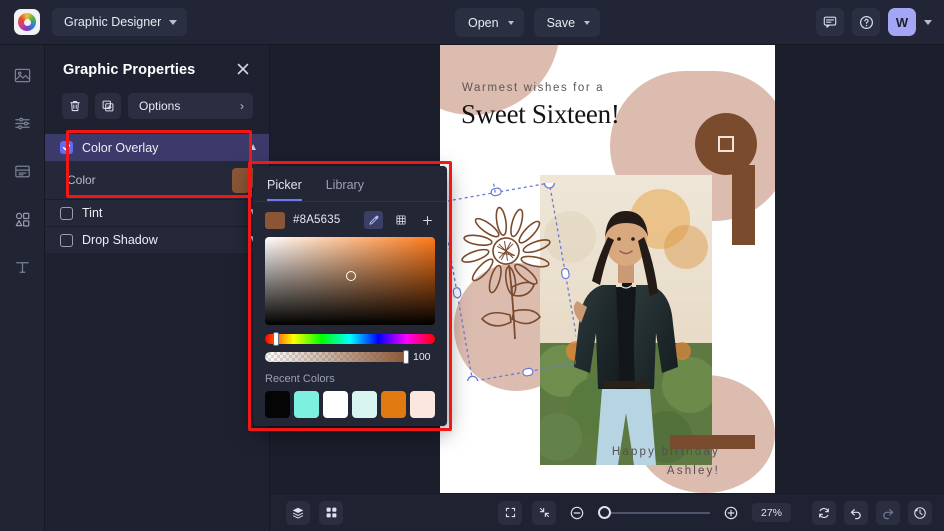  I want to click on avatar-initial: W, so click(902, 22).